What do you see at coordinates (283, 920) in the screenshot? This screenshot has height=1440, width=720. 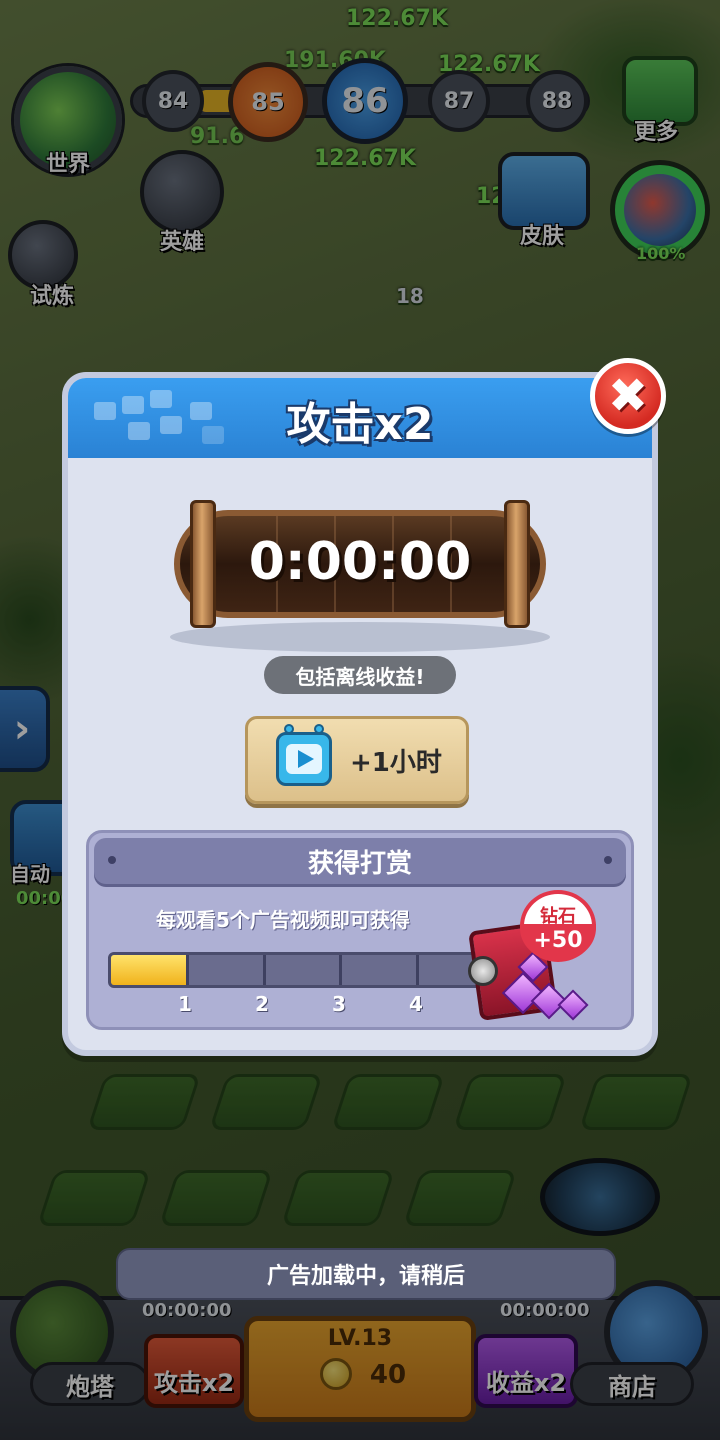 I see `reward-description: 每观看5个广告视频即可获得` at bounding box center [283, 920].